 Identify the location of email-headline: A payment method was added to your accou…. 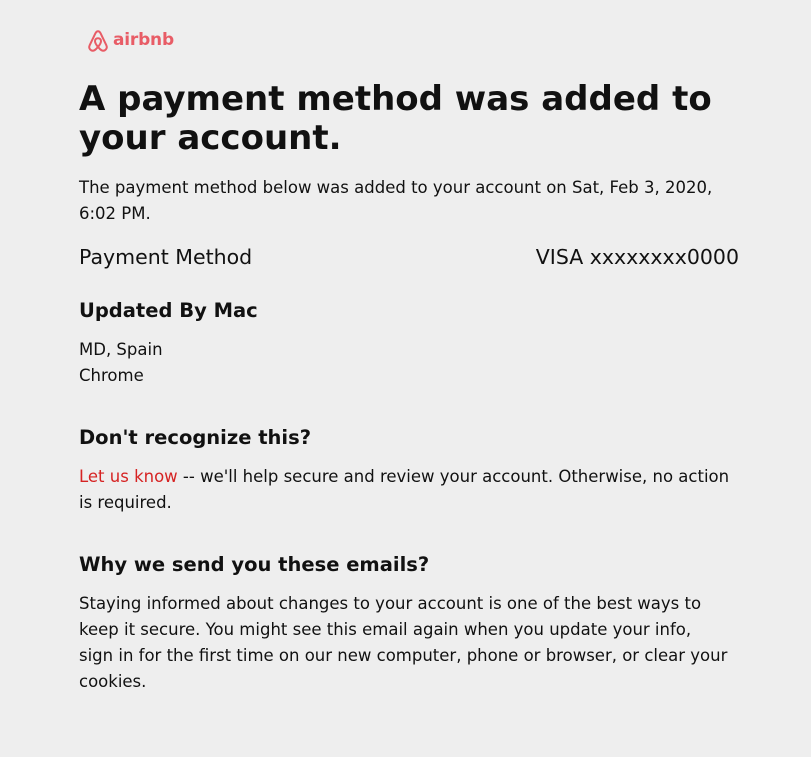
(395, 118).